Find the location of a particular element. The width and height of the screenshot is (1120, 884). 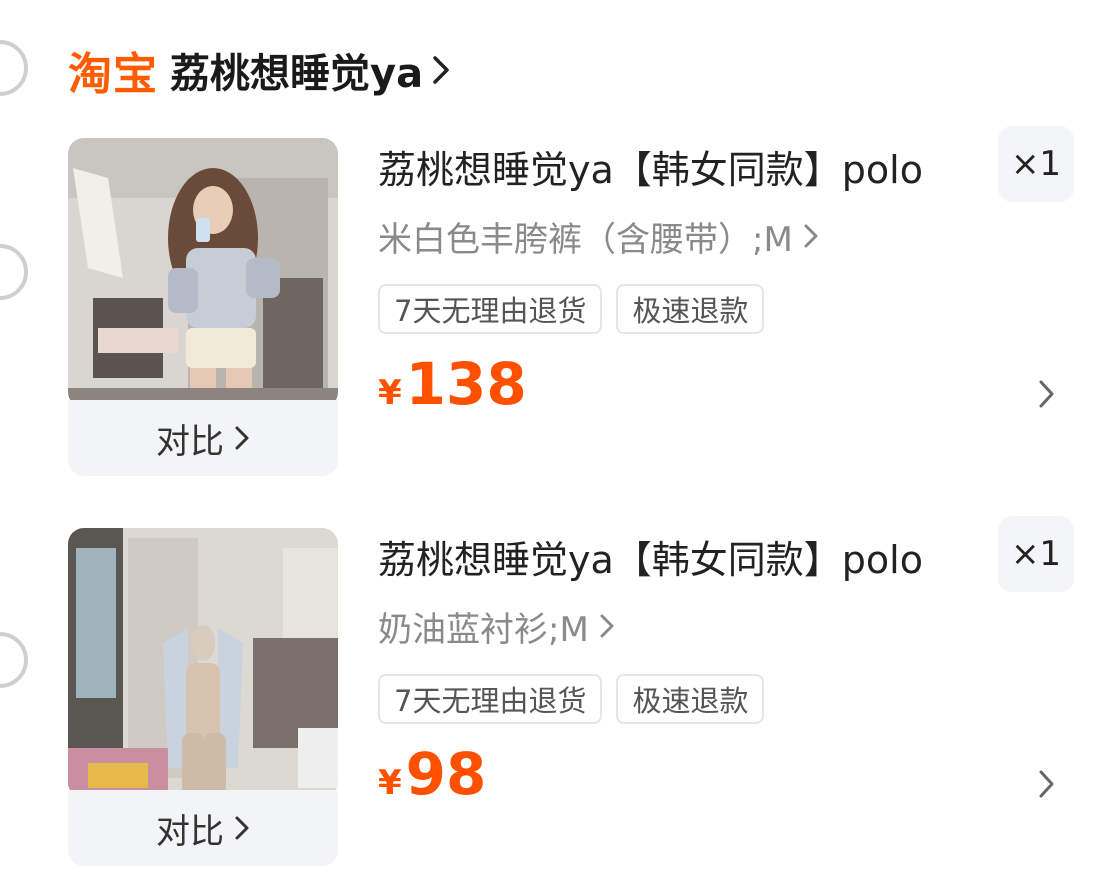

price: ¥ 98 is located at coordinates (432, 775).